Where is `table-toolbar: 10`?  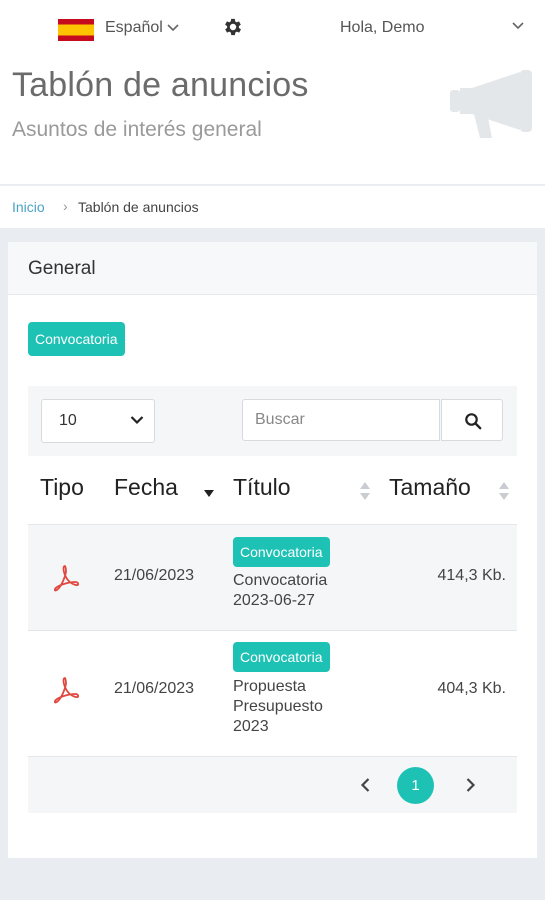
table-toolbar: 10 is located at coordinates (272, 421).